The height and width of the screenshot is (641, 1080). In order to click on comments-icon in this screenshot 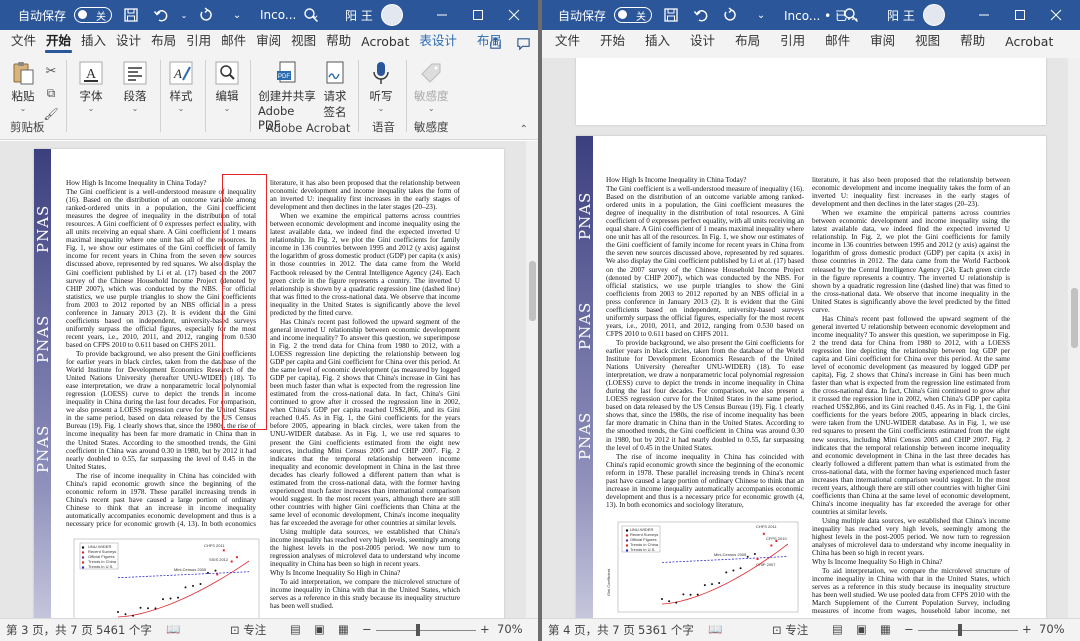, I will do `click(523, 43)`.